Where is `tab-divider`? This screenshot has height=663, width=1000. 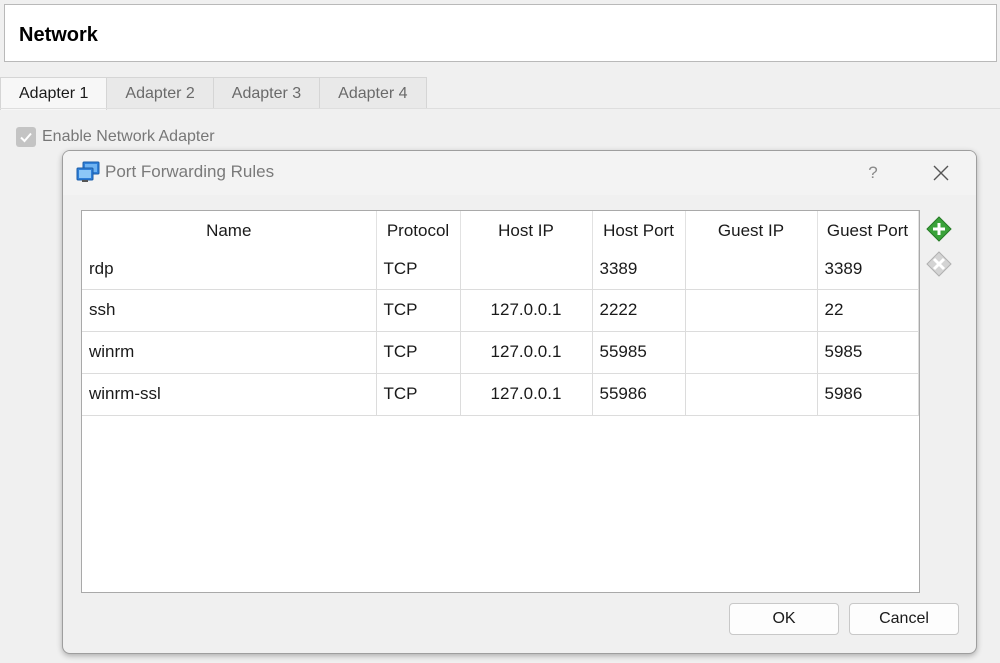 tab-divider is located at coordinates (500, 108).